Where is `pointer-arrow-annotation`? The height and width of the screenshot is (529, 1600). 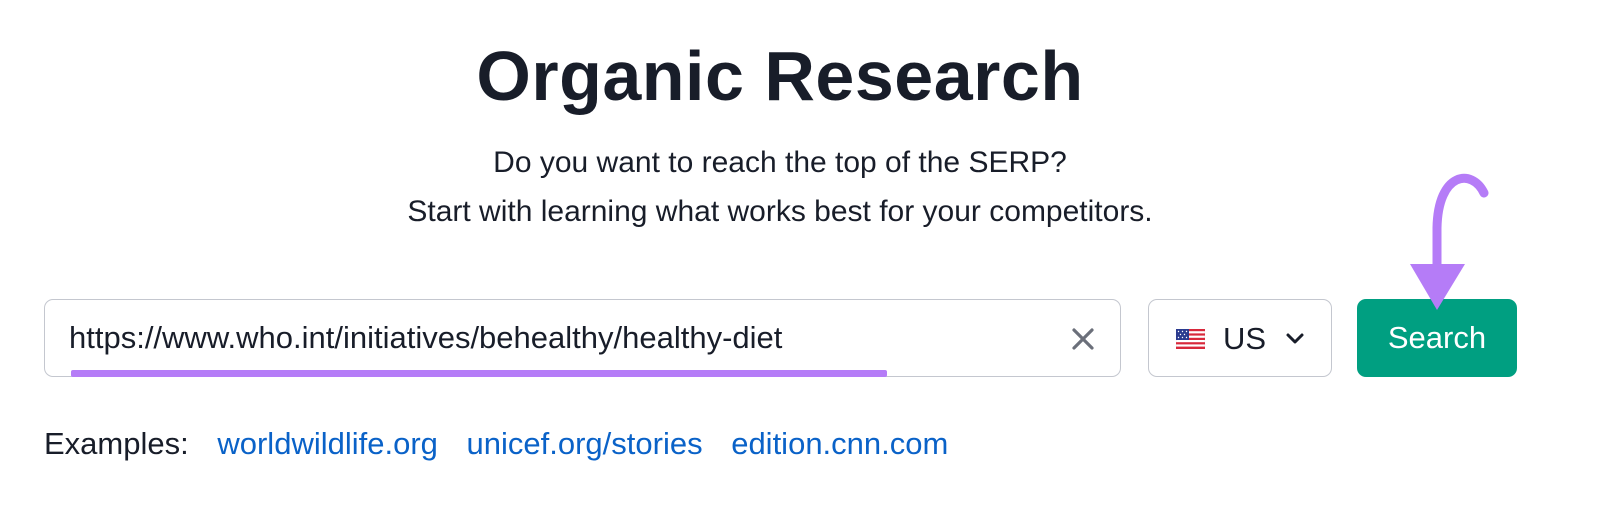 pointer-arrow-annotation is located at coordinates (1449, 241).